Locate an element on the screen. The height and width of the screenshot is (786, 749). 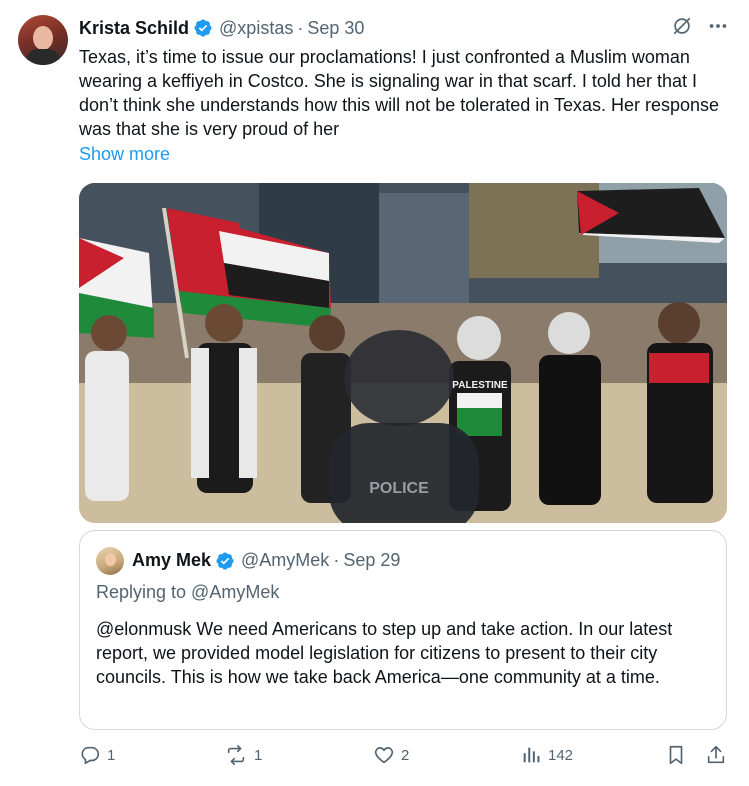
quoted-verified-badge-icon is located at coordinates (225, 560).